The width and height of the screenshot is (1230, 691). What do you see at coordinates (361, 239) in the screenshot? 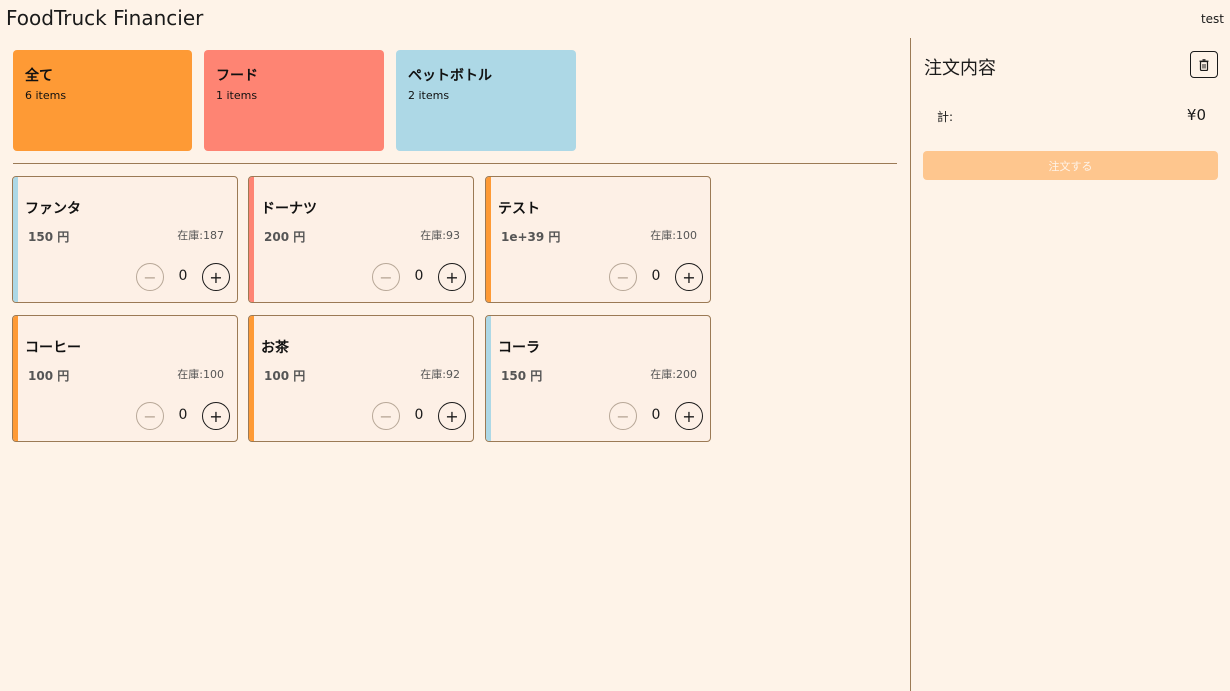
I see `product-card: ドーナツ 200 円 在庫:93 − 0 +` at bounding box center [361, 239].